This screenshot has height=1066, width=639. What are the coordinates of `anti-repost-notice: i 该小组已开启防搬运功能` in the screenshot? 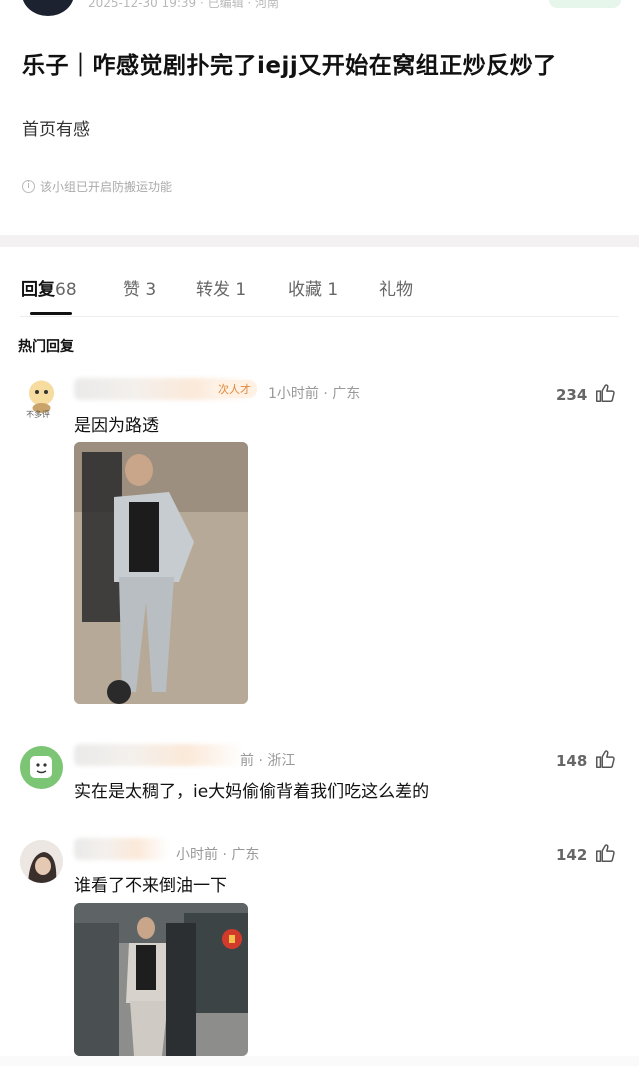 It's located at (97, 186).